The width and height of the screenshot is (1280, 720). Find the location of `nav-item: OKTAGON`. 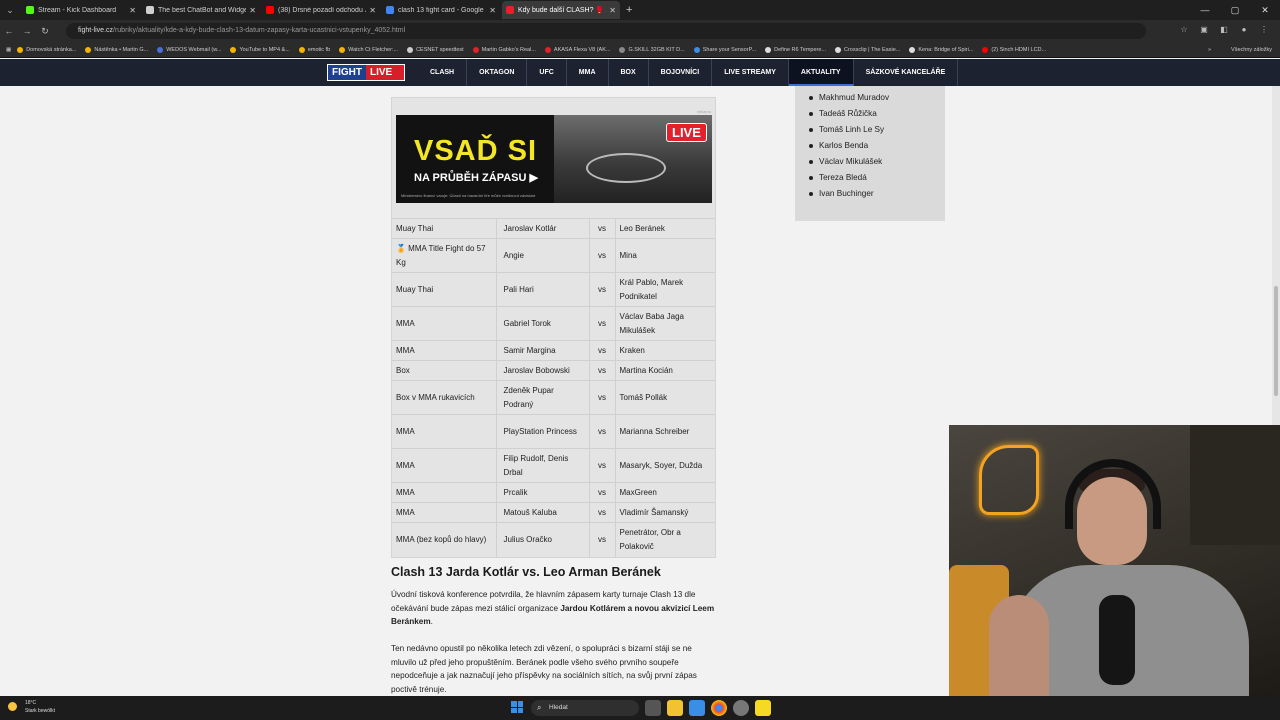

nav-item: OKTAGON is located at coordinates (497, 72).